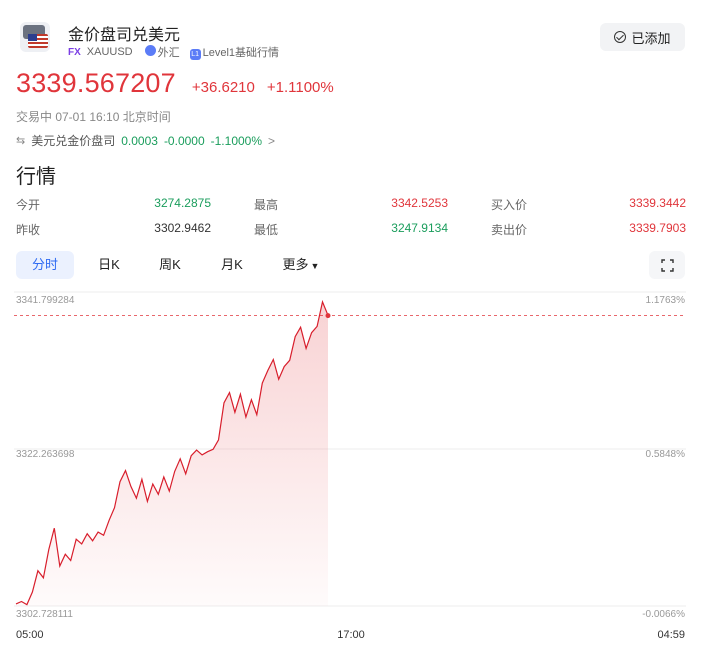 The height and width of the screenshot is (657, 701). I want to click on fullscreen-button, so click(667, 265).